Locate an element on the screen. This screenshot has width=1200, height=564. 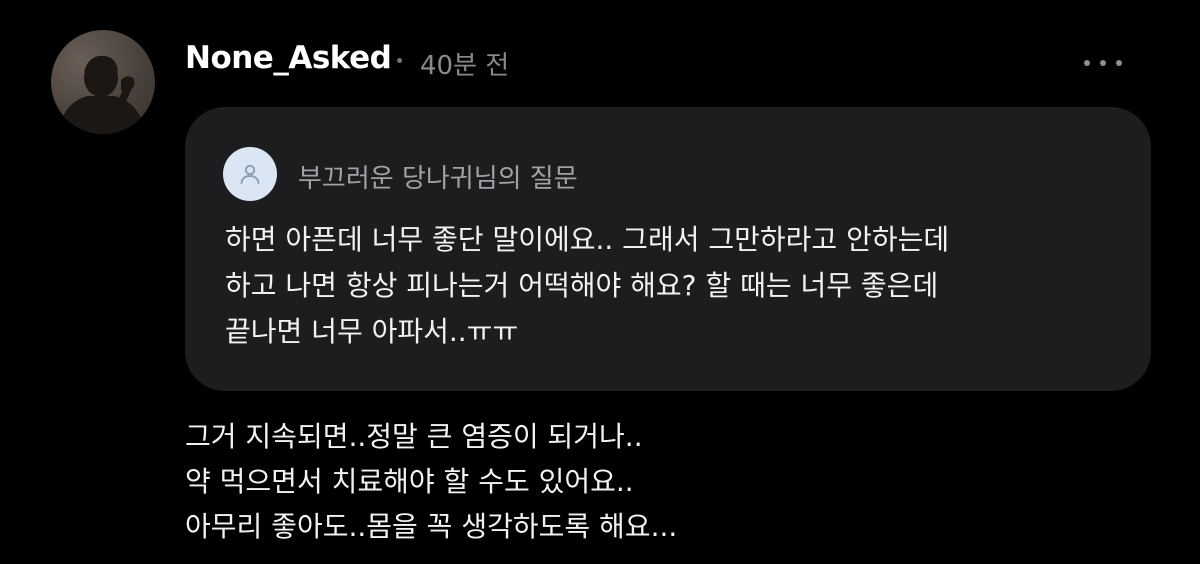
question-line: 하고 나면 항상 피나는거 어떡해야 해요? 할 때는 너무 좋은데 is located at coordinates (582, 285).